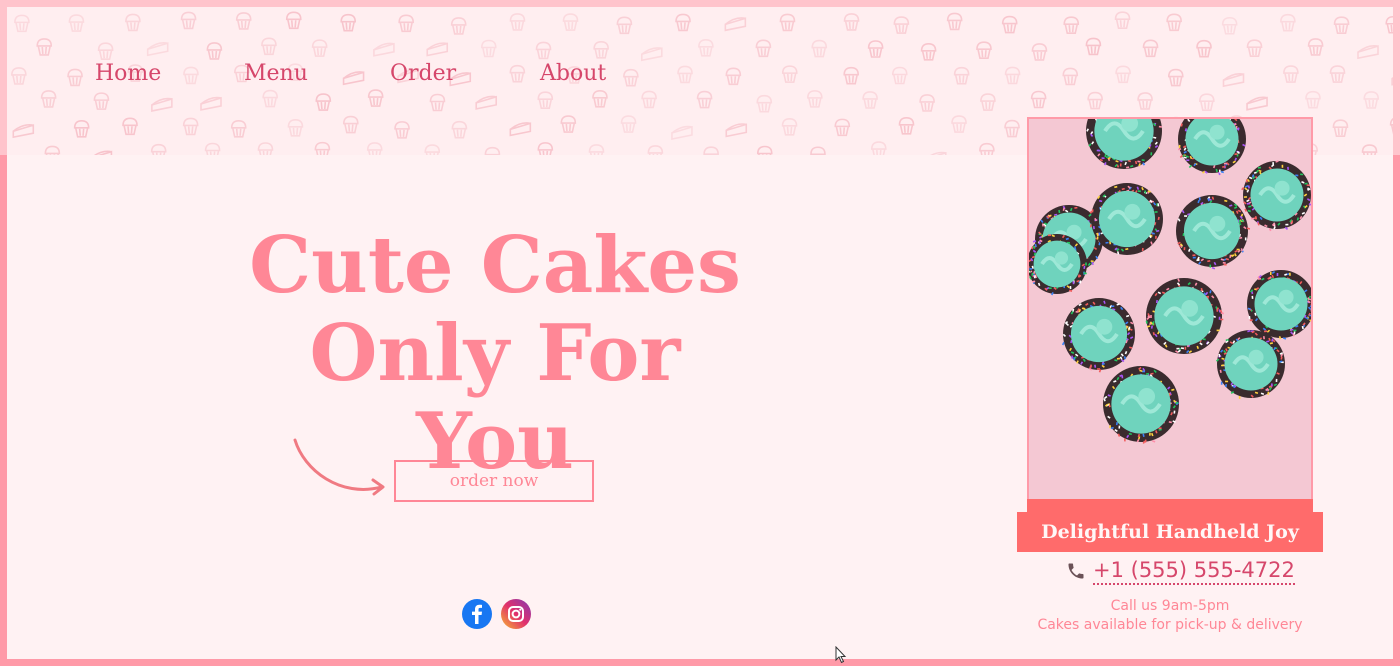  Describe the element at coordinates (700, 662) in the screenshot. I see `frame-bottom` at that location.